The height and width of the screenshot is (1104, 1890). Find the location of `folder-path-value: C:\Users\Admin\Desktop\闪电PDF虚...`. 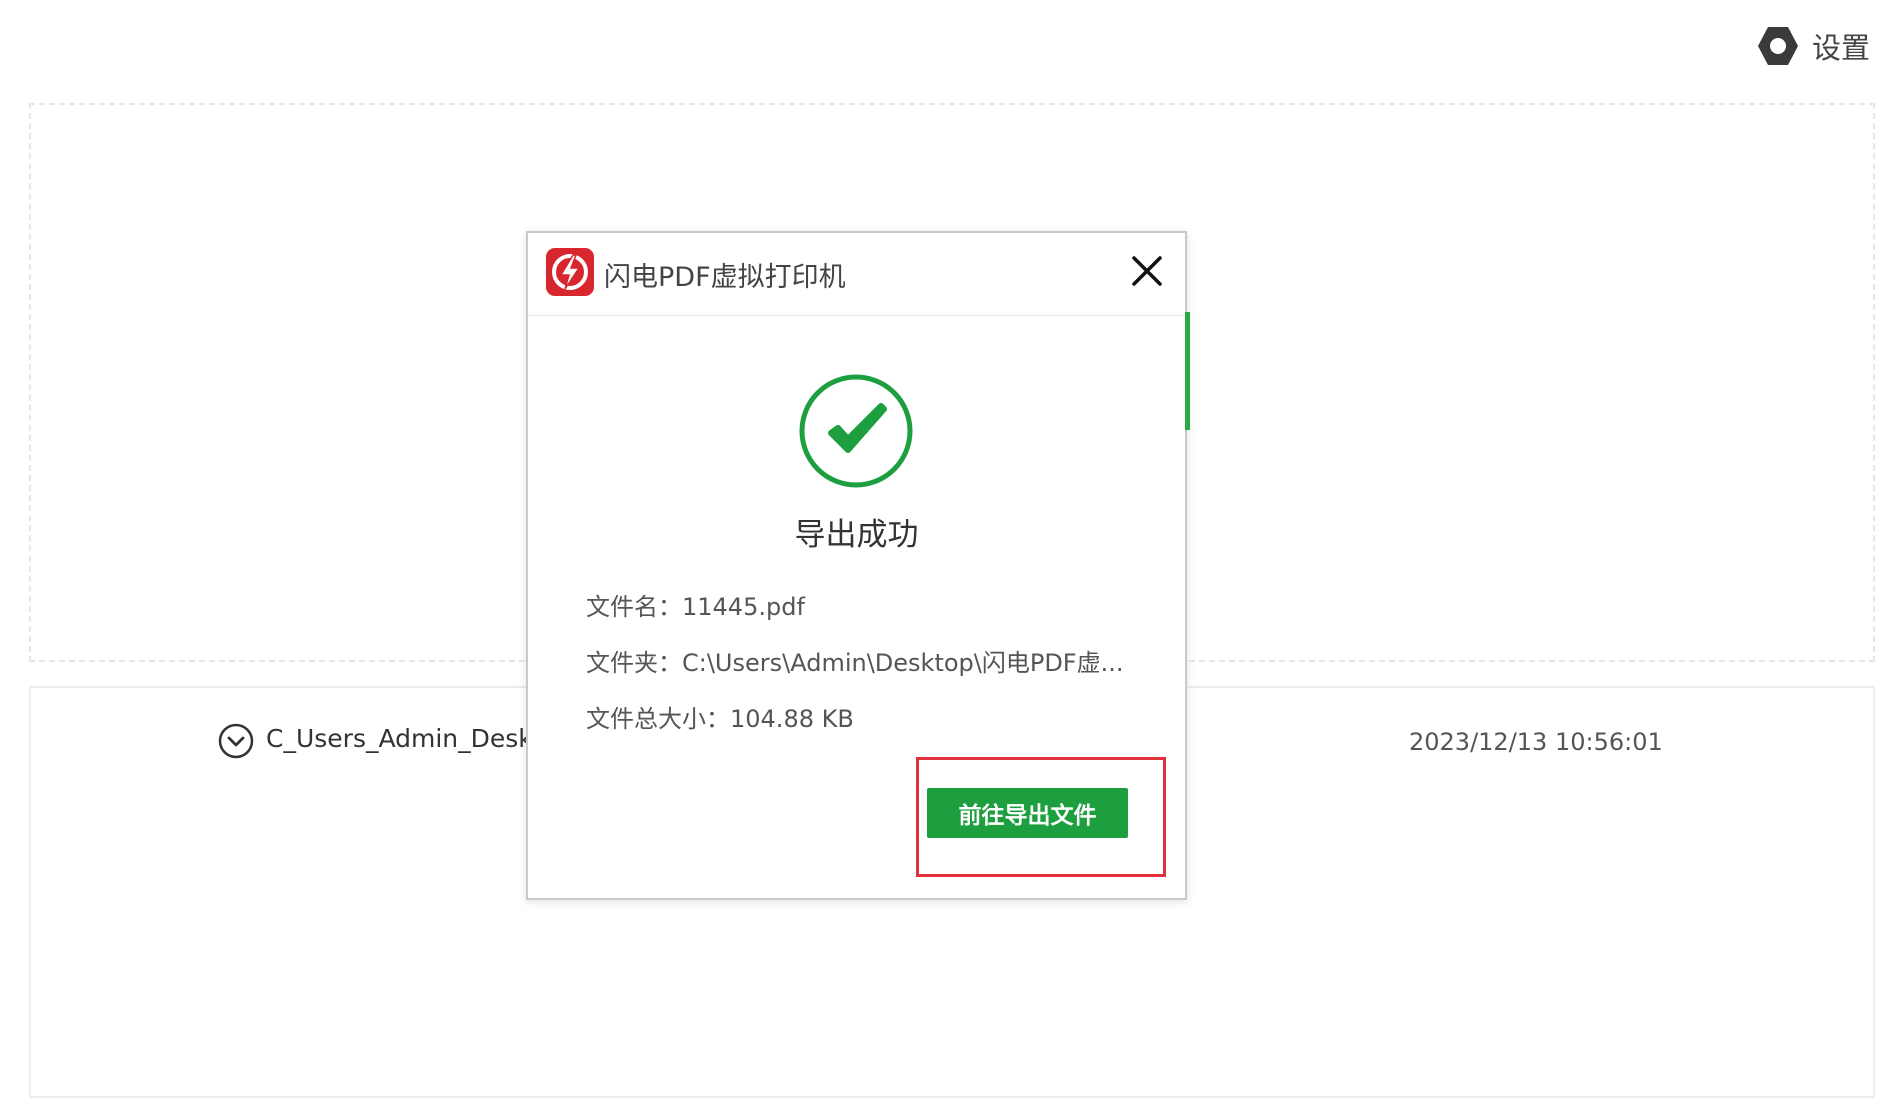

folder-path-value: C:\Users\Admin\Desktop\闪电PDF虚... is located at coordinates (903, 663).